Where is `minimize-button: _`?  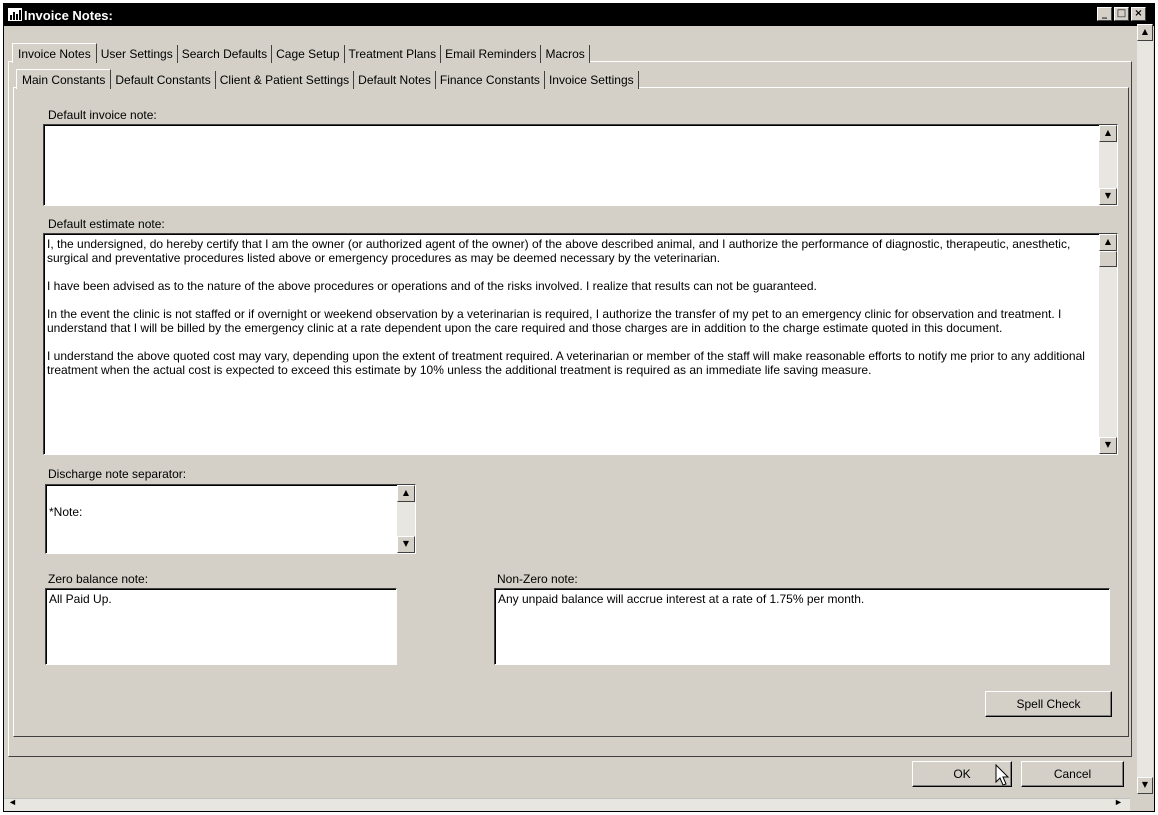 minimize-button: _ is located at coordinates (1104, 14).